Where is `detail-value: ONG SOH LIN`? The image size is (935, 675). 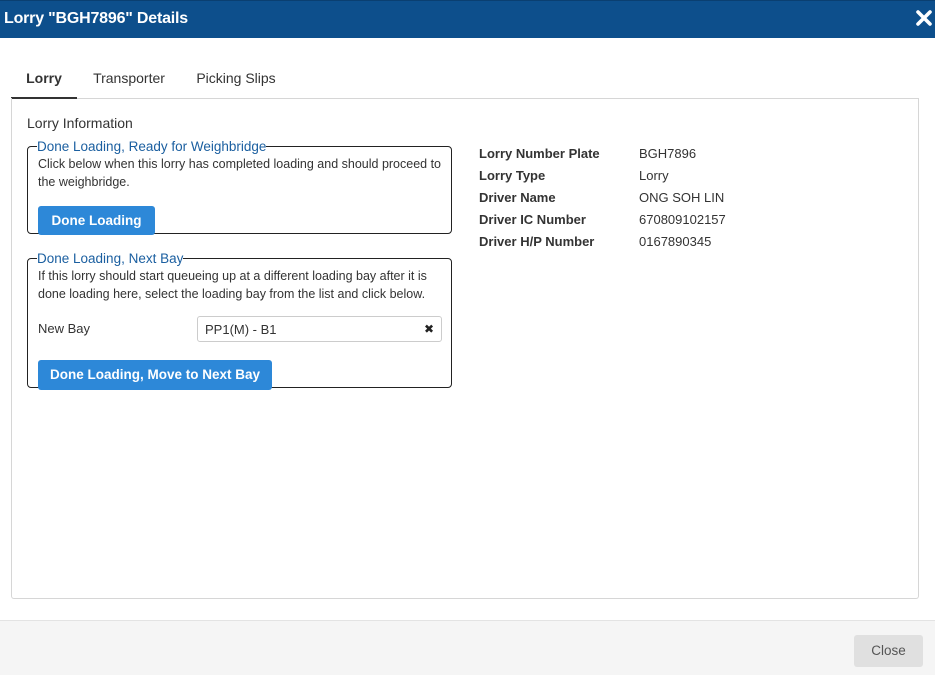
detail-value: ONG SOH LIN is located at coordinates (682, 197).